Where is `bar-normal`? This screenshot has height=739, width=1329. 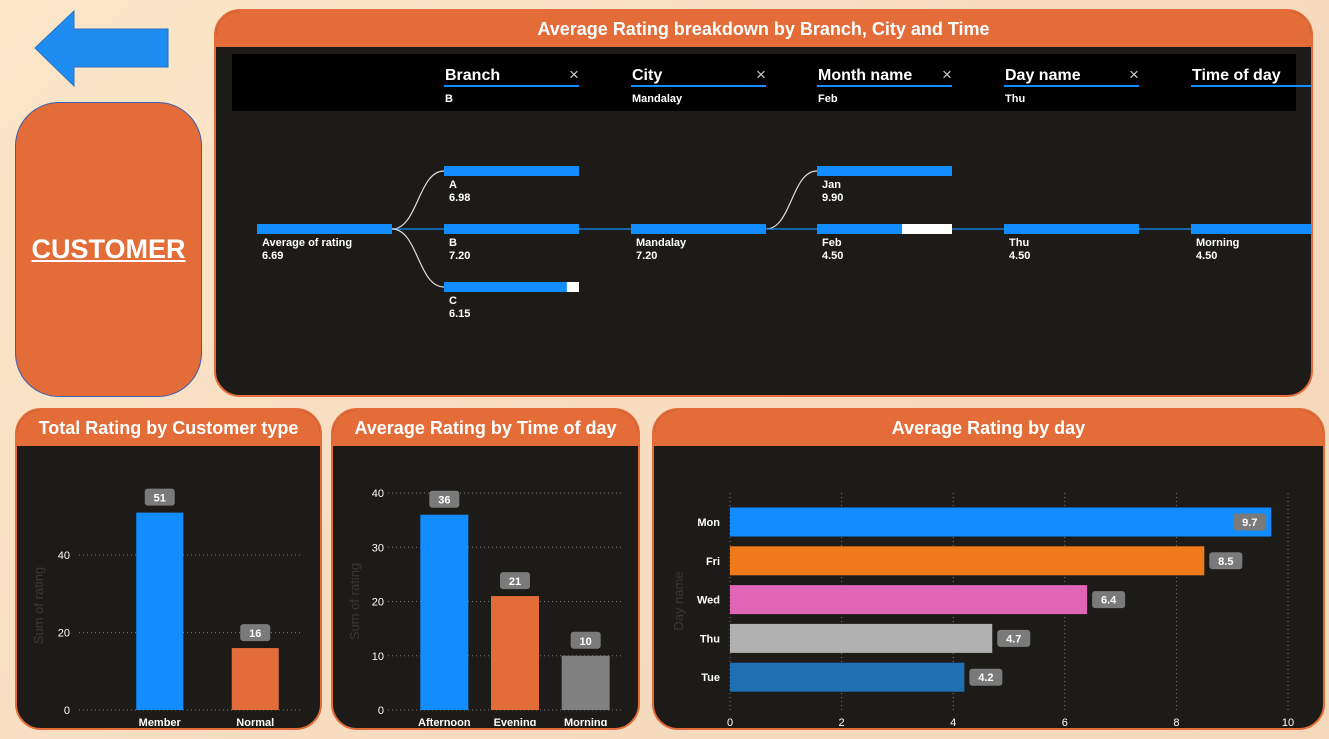 bar-normal is located at coordinates (255, 679).